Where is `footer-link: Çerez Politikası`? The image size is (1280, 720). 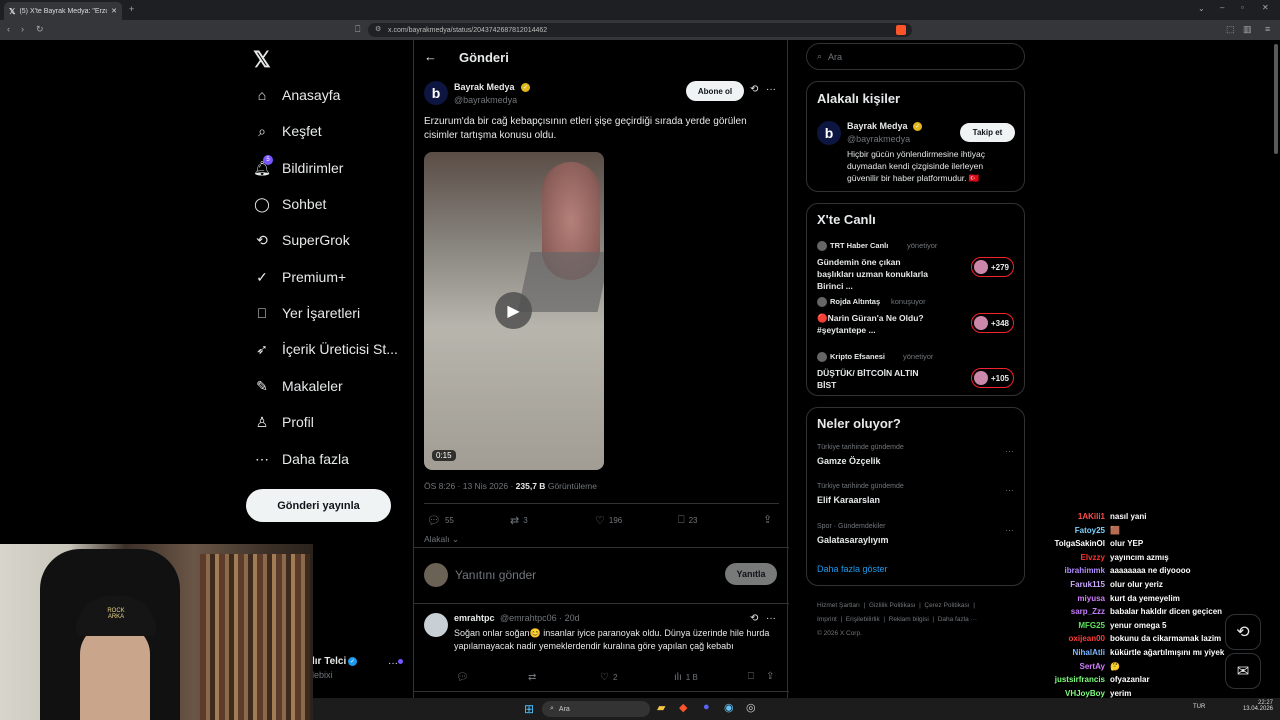
footer-link: Çerez Politikası is located at coordinates (946, 605).